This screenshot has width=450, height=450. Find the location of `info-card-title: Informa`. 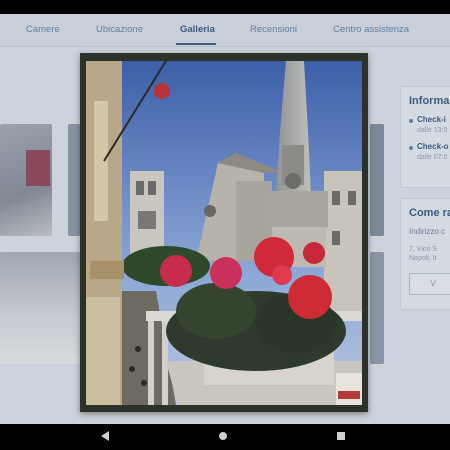

info-card-title: Informa is located at coordinates (429, 101).